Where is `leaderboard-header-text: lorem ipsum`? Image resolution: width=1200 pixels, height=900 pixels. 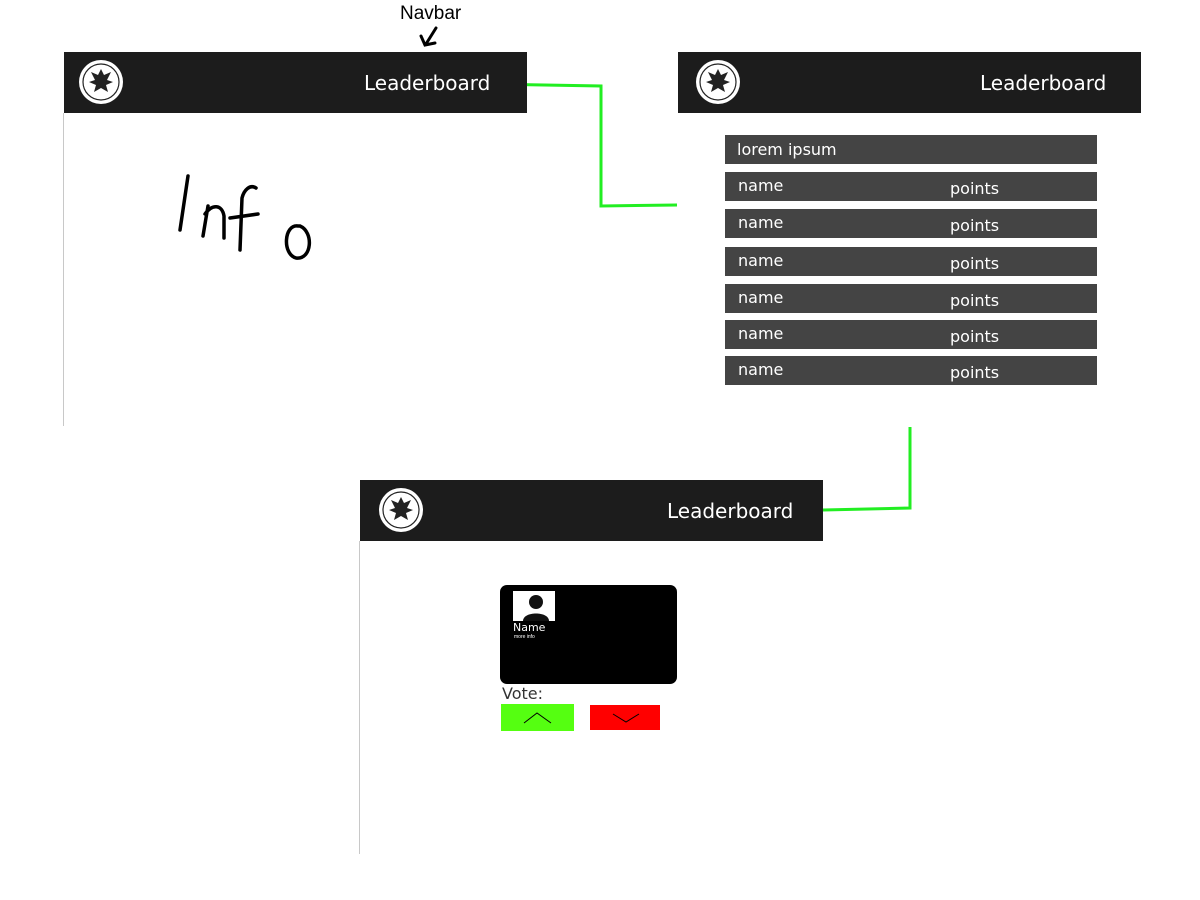
leaderboard-header-text: lorem ipsum is located at coordinates (787, 149).